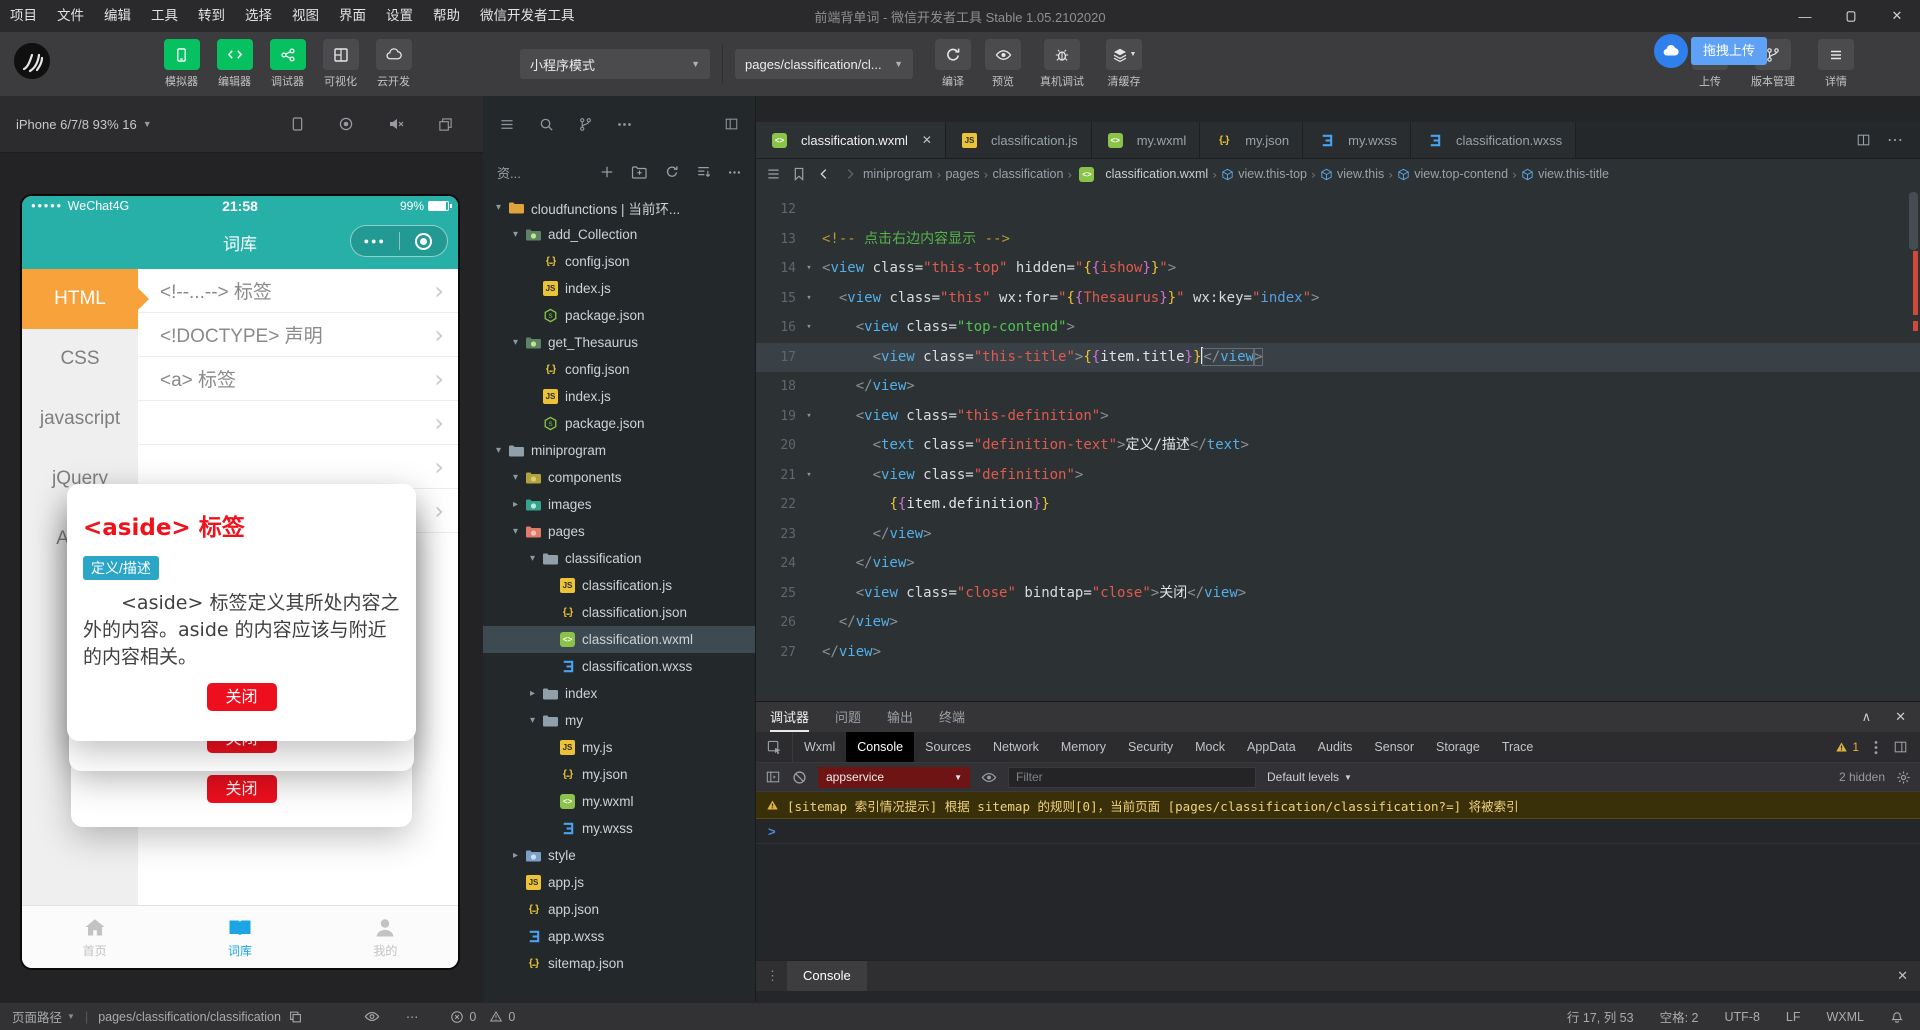 Image resolution: width=1920 pixels, height=1030 pixels. Describe the element at coordinates (619, 531) in the screenshot. I see `tree-item-pages: ▾ pages` at that location.